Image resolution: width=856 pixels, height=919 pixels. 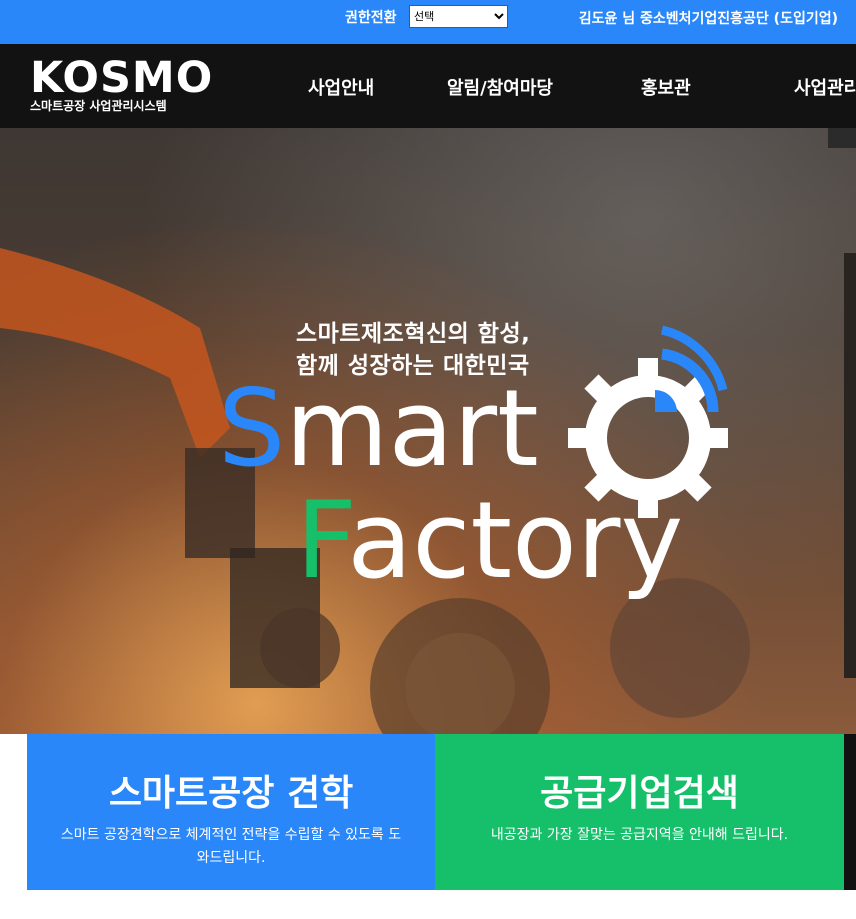 I want to click on hero-word-smart-rest: mart, so click(x=412, y=428).